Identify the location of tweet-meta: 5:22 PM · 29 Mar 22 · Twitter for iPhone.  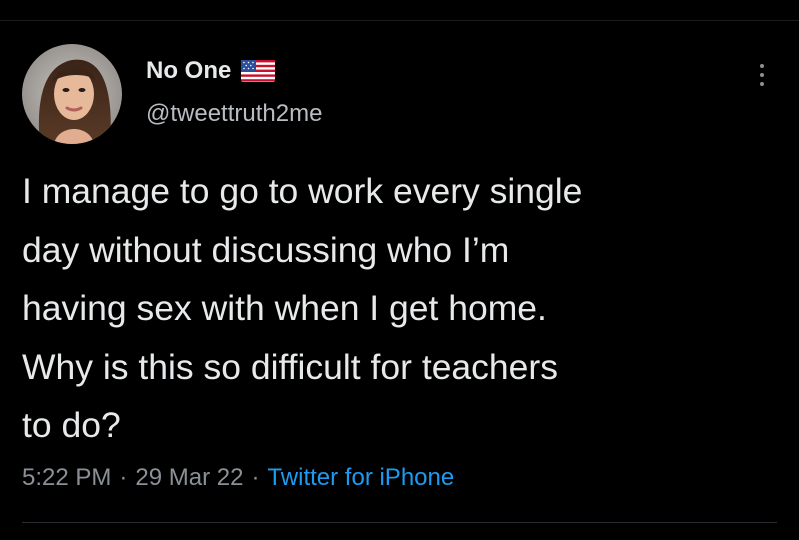
(238, 478).